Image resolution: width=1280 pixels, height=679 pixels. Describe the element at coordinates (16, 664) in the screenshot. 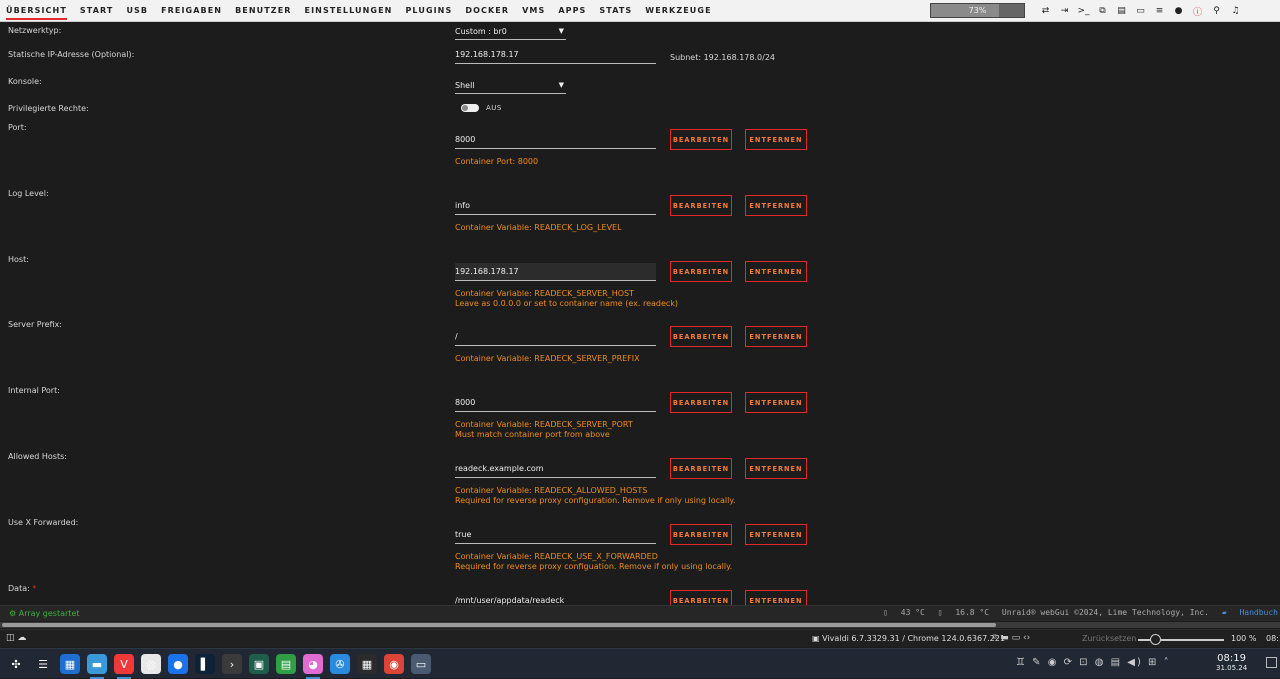

I see `app-launcher-icon: ✣` at that location.